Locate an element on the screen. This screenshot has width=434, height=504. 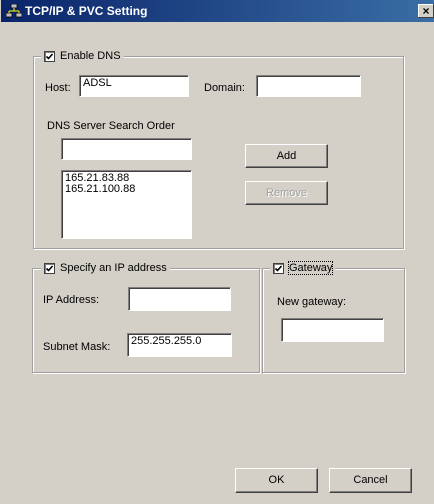
window-title: TCP/IP & PVC Setting is located at coordinates (86, 11).